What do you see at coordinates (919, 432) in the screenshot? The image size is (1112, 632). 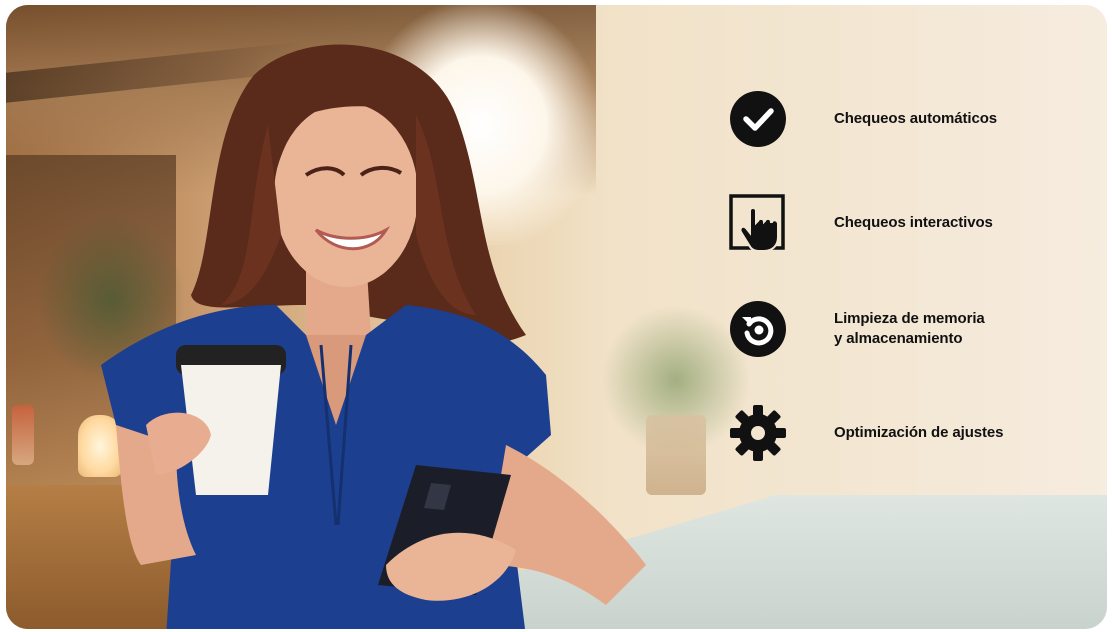 I see `feature-label: Optimización de ajustes` at bounding box center [919, 432].